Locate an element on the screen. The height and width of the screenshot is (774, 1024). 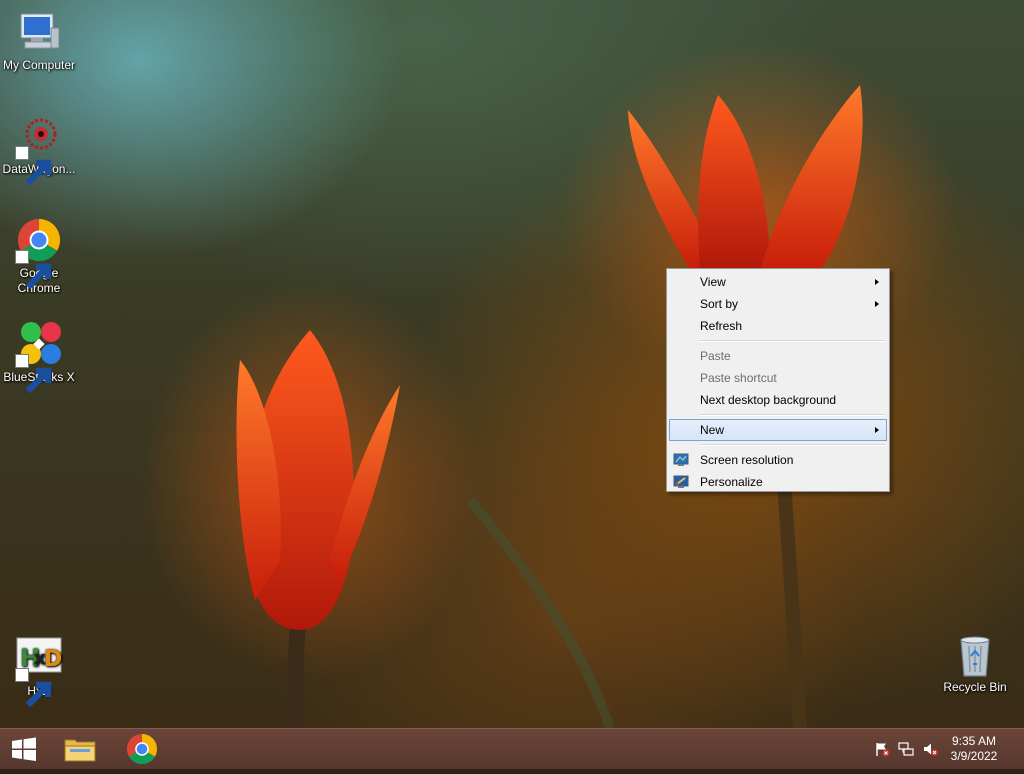
menu-item-label: Paste is located at coordinates (715, 356).